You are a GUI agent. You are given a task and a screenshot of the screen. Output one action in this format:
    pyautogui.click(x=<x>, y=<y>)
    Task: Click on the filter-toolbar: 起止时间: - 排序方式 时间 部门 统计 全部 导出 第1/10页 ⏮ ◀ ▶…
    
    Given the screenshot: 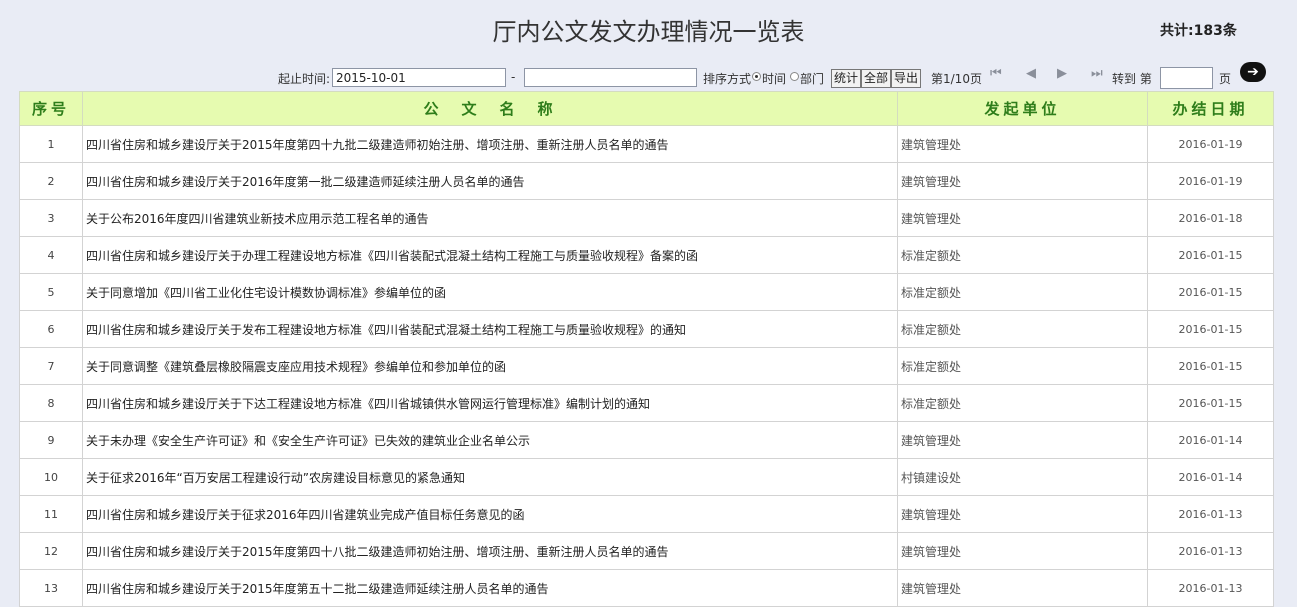 What is the action you would take?
    pyautogui.click(x=648, y=76)
    